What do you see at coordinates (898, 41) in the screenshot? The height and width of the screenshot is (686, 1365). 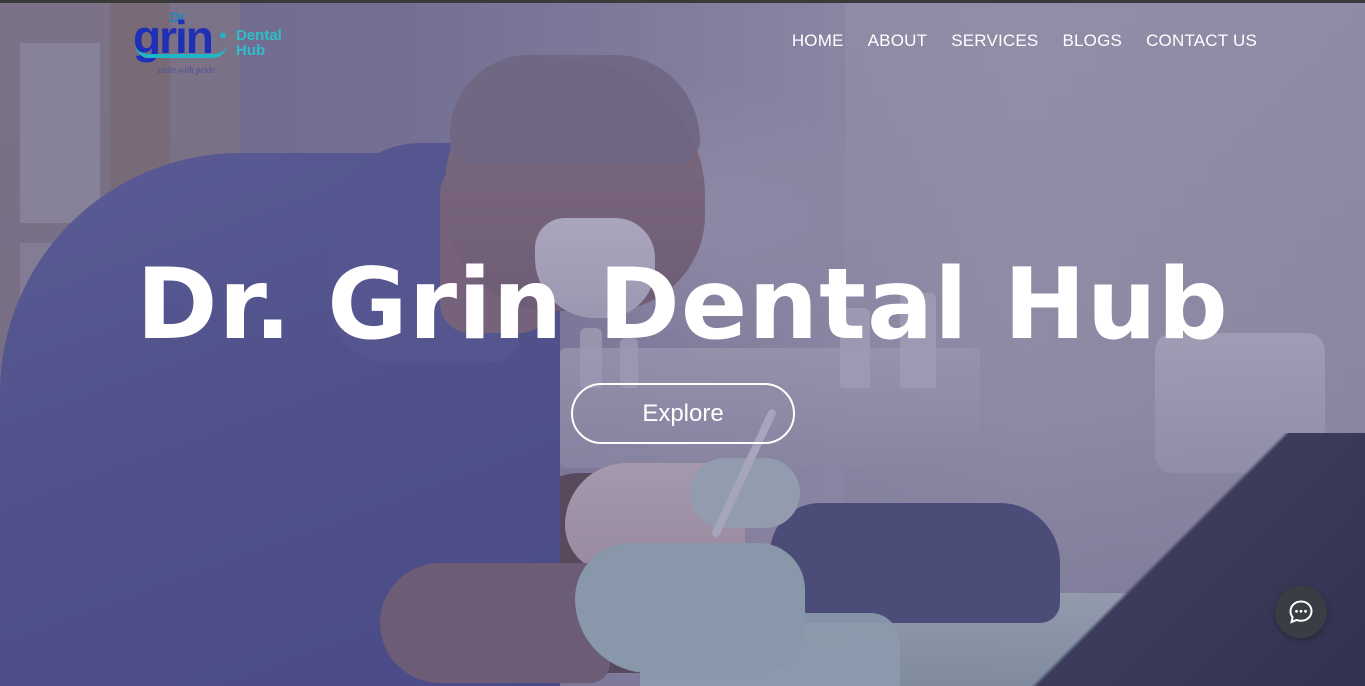 I see `nav-about: ABOUT` at bounding box center [898, 41].